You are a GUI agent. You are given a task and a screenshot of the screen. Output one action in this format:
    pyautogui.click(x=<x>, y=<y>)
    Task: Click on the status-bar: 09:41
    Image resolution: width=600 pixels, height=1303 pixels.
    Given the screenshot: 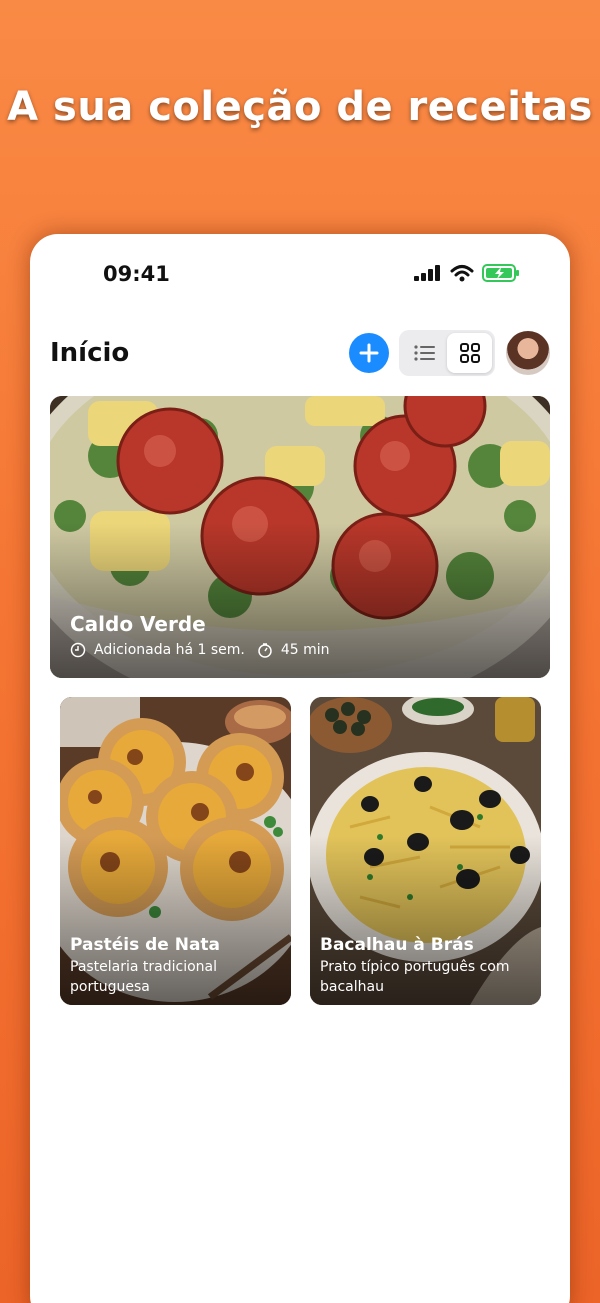 What is the action you would take?
    pyautogui.click(x=300, y=274)
    